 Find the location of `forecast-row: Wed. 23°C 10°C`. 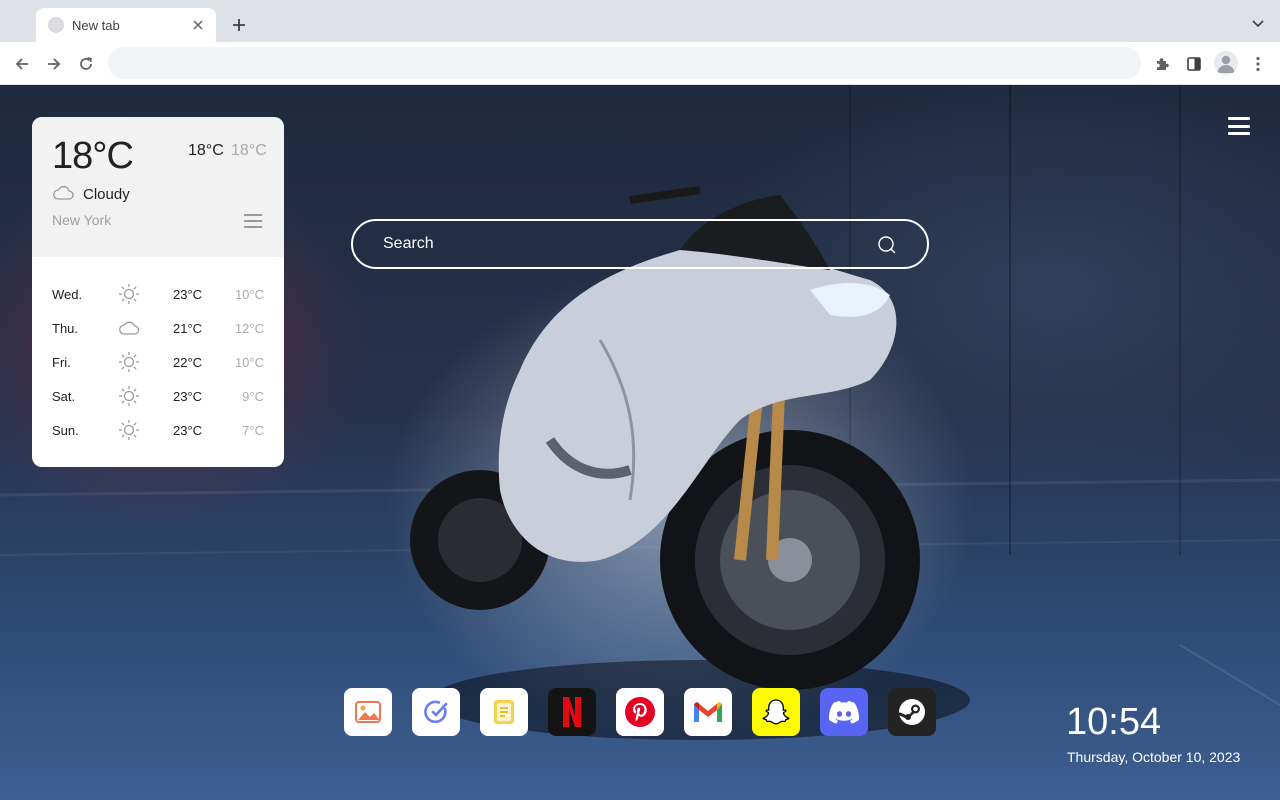

forecast-row: Wed. 23°C 10°C is located at coordinates (158, 294).